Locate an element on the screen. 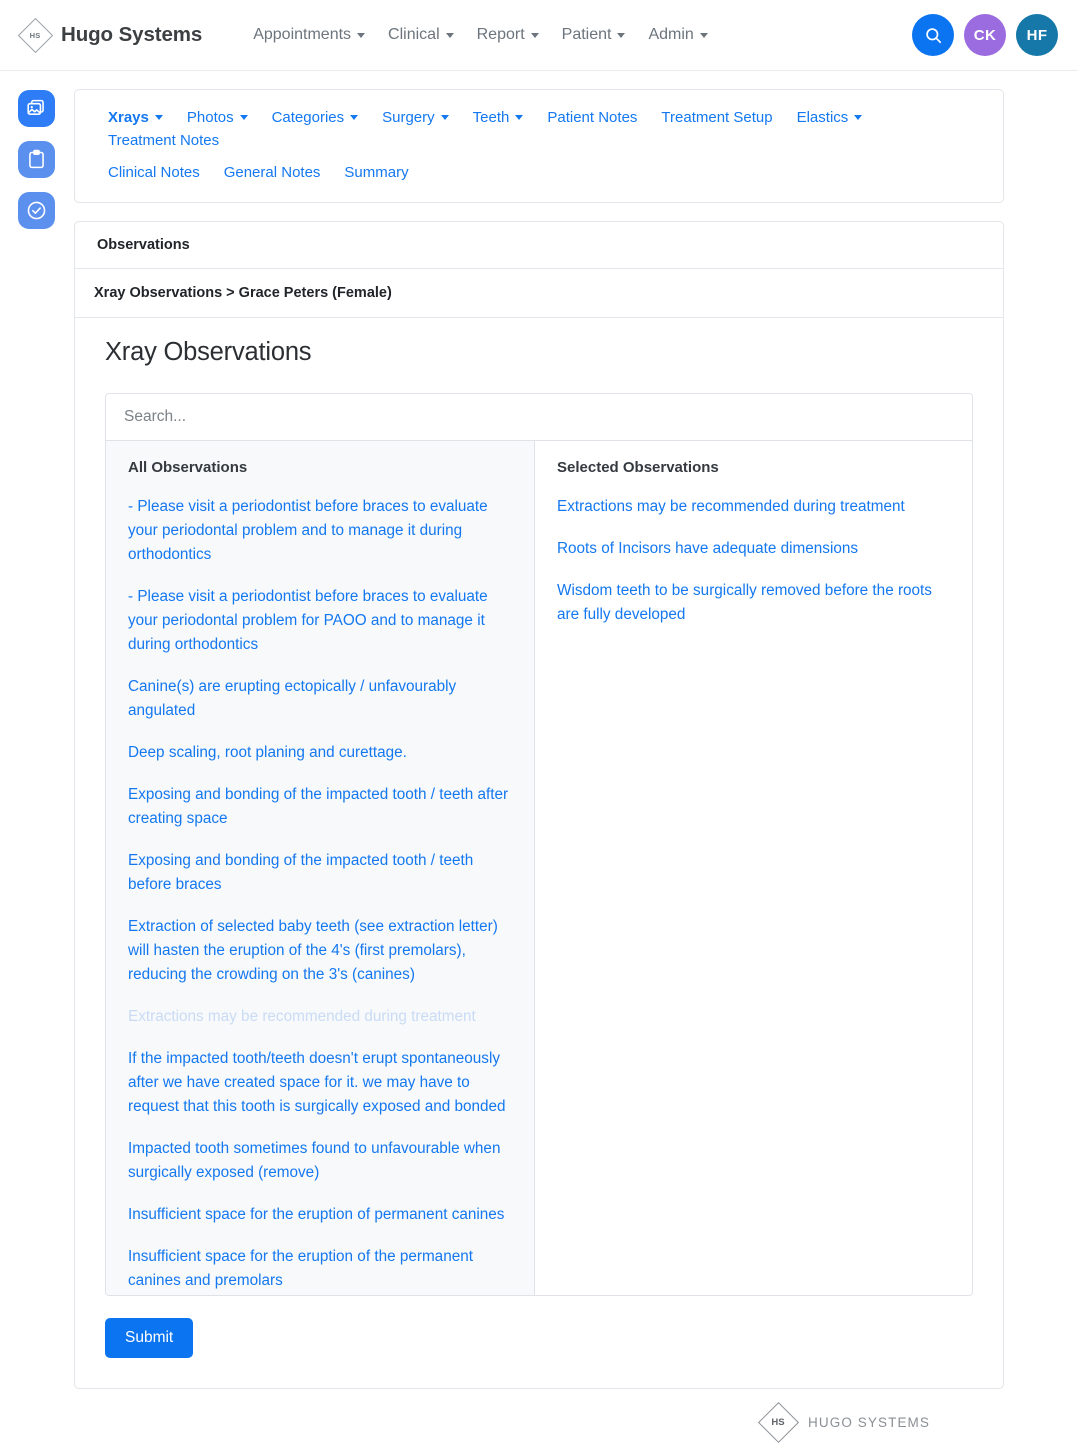 This screenshot has height=1443, width=1078. nav-item-label: Admin is located at coordinates (671, 34).